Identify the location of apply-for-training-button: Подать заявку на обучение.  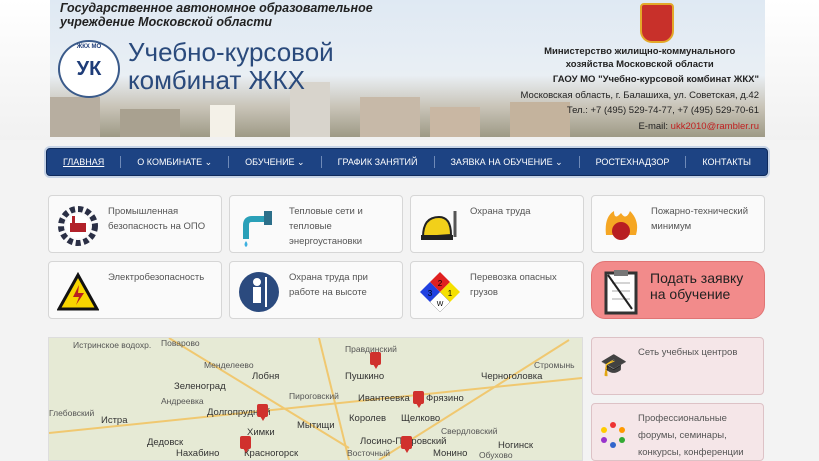
(678, 290).